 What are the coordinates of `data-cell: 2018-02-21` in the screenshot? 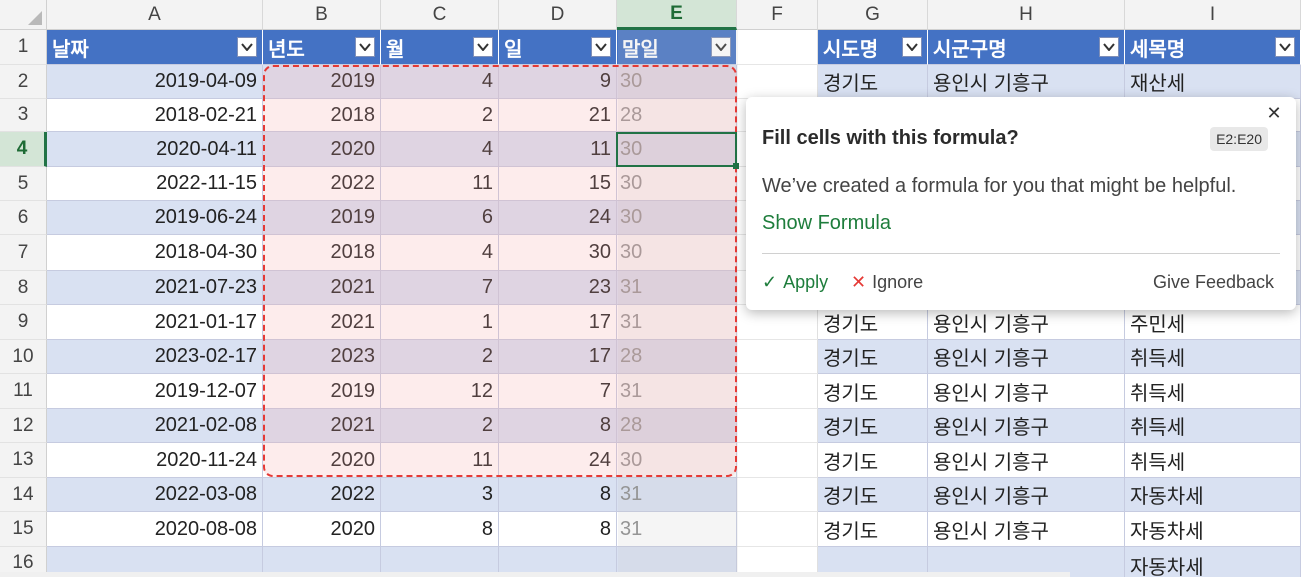 It's located at (155, 115).